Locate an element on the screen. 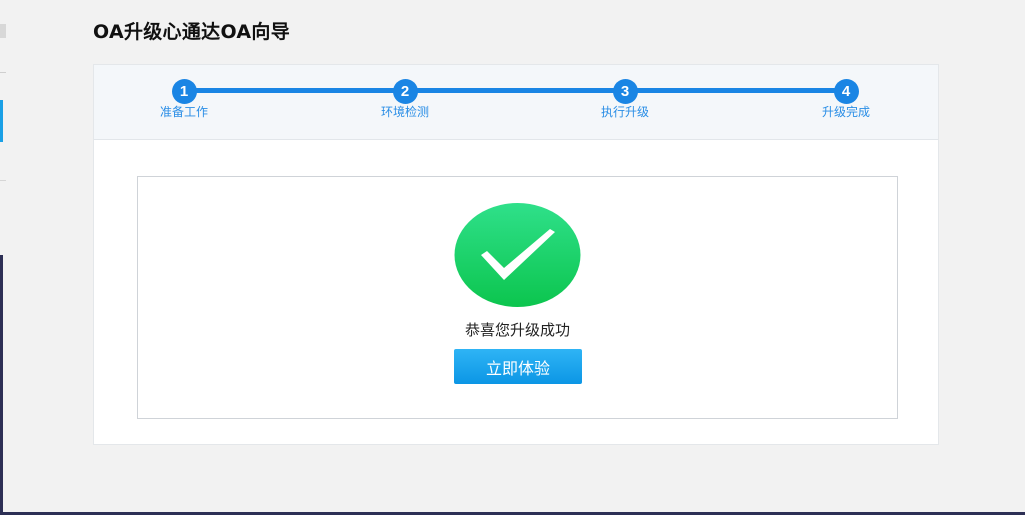 The image size is (1025, 515). step-number-badge: 2 is located at coordinates (405, 91).